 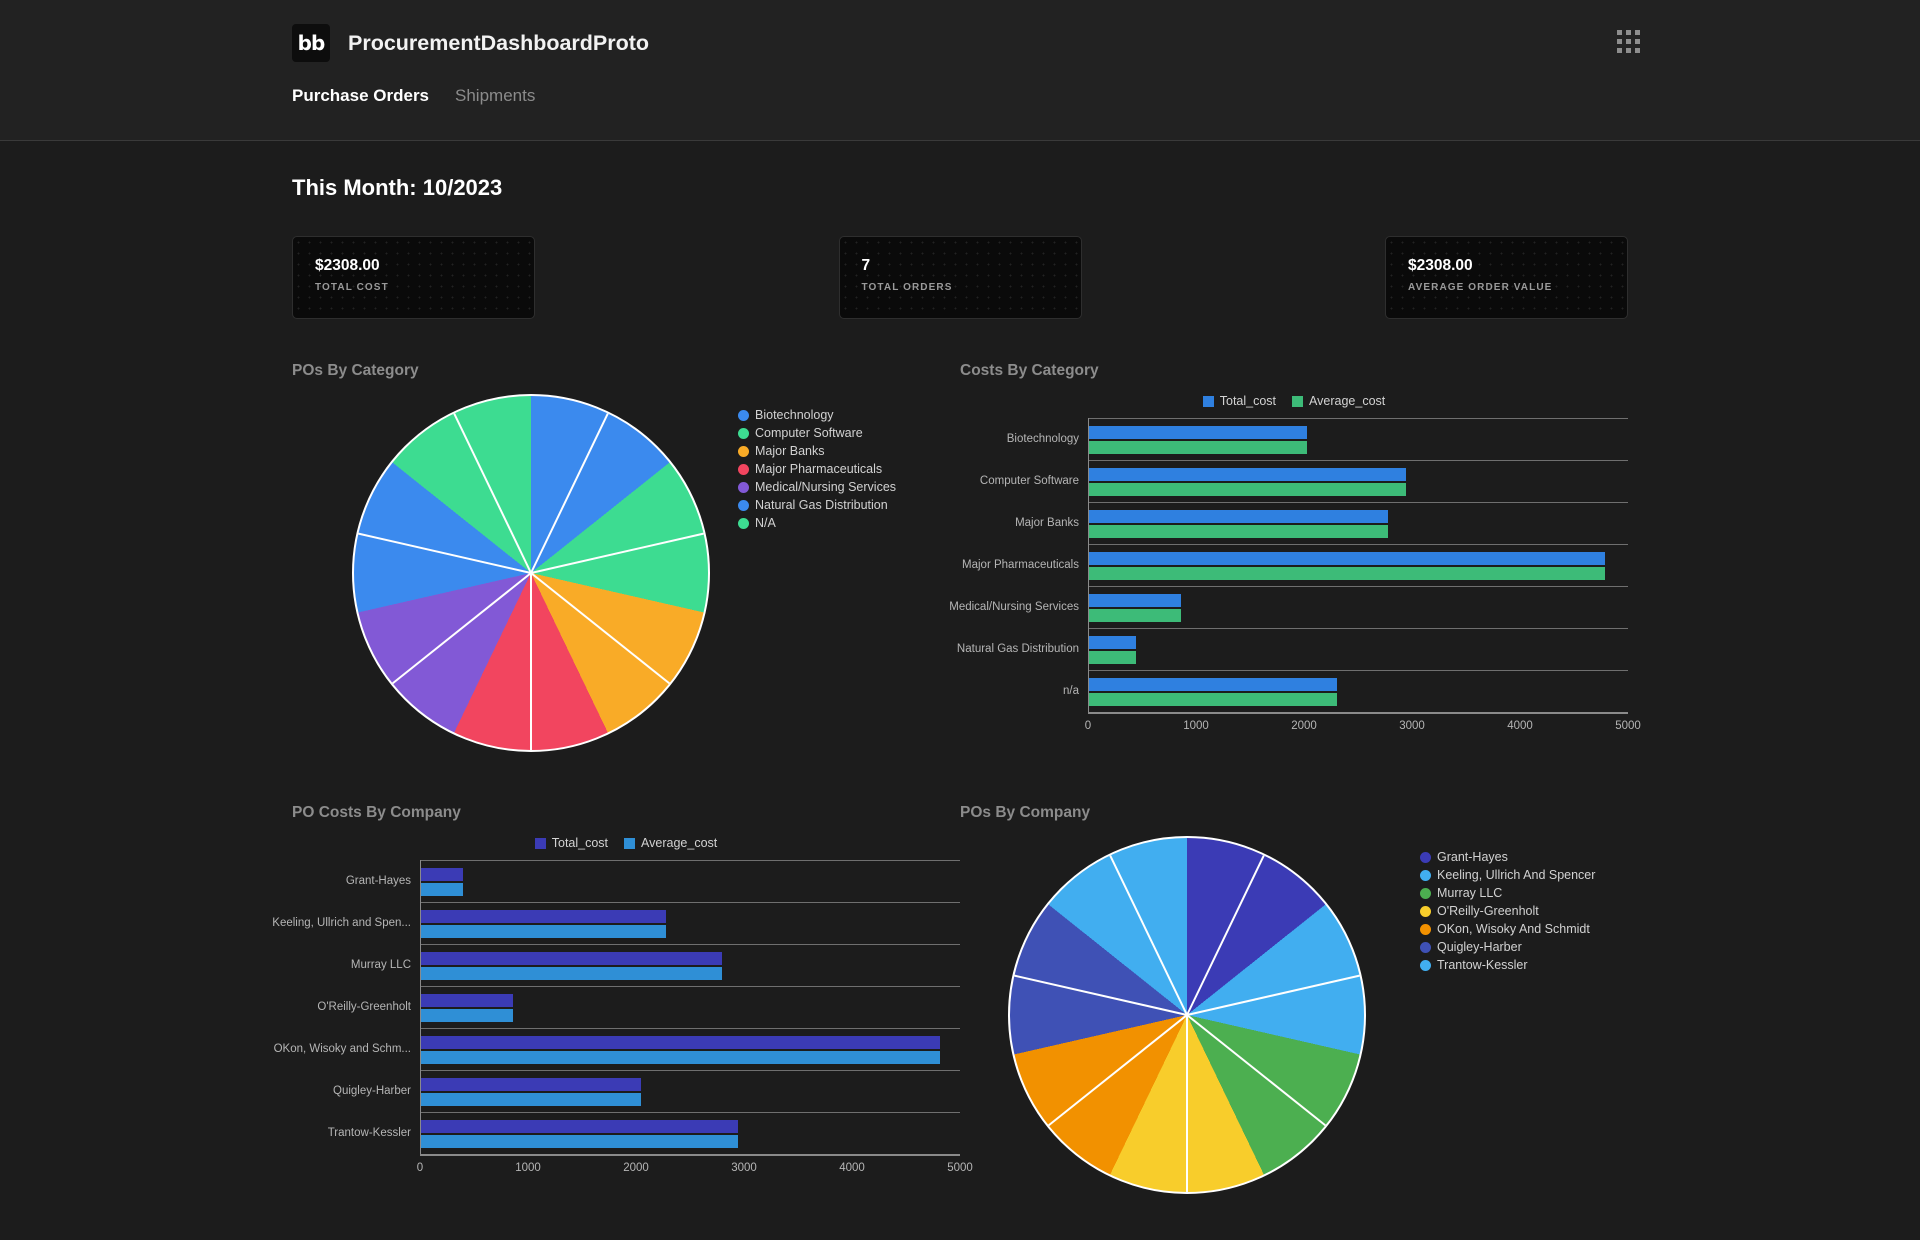 I want to click on bar-category-label: O'Reilly-Greenholt, so click(x=364, y=1007).